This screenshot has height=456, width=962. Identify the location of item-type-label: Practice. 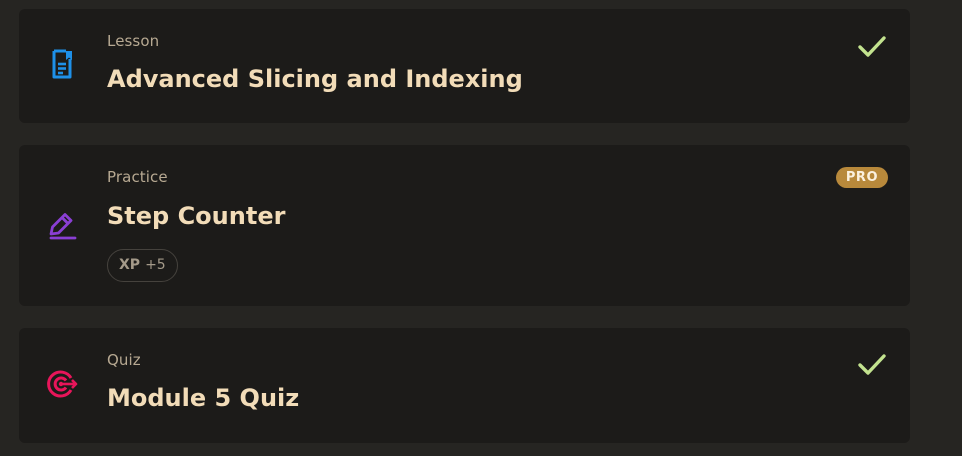
(137, 177).